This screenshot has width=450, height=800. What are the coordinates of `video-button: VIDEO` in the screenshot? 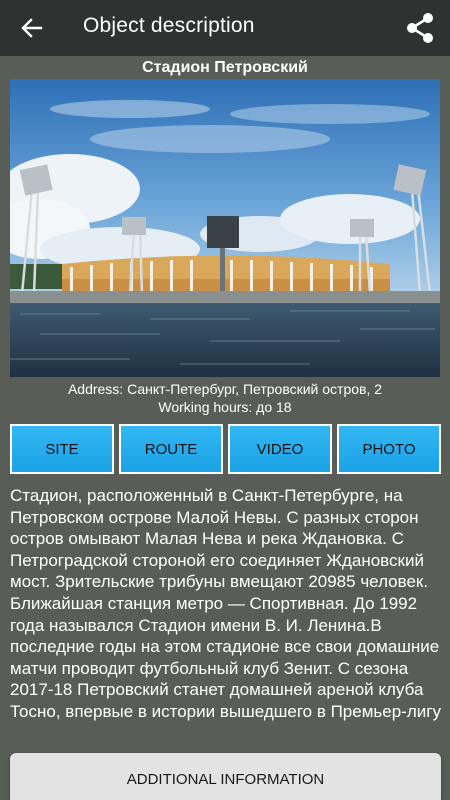 It's located at (280, 449).